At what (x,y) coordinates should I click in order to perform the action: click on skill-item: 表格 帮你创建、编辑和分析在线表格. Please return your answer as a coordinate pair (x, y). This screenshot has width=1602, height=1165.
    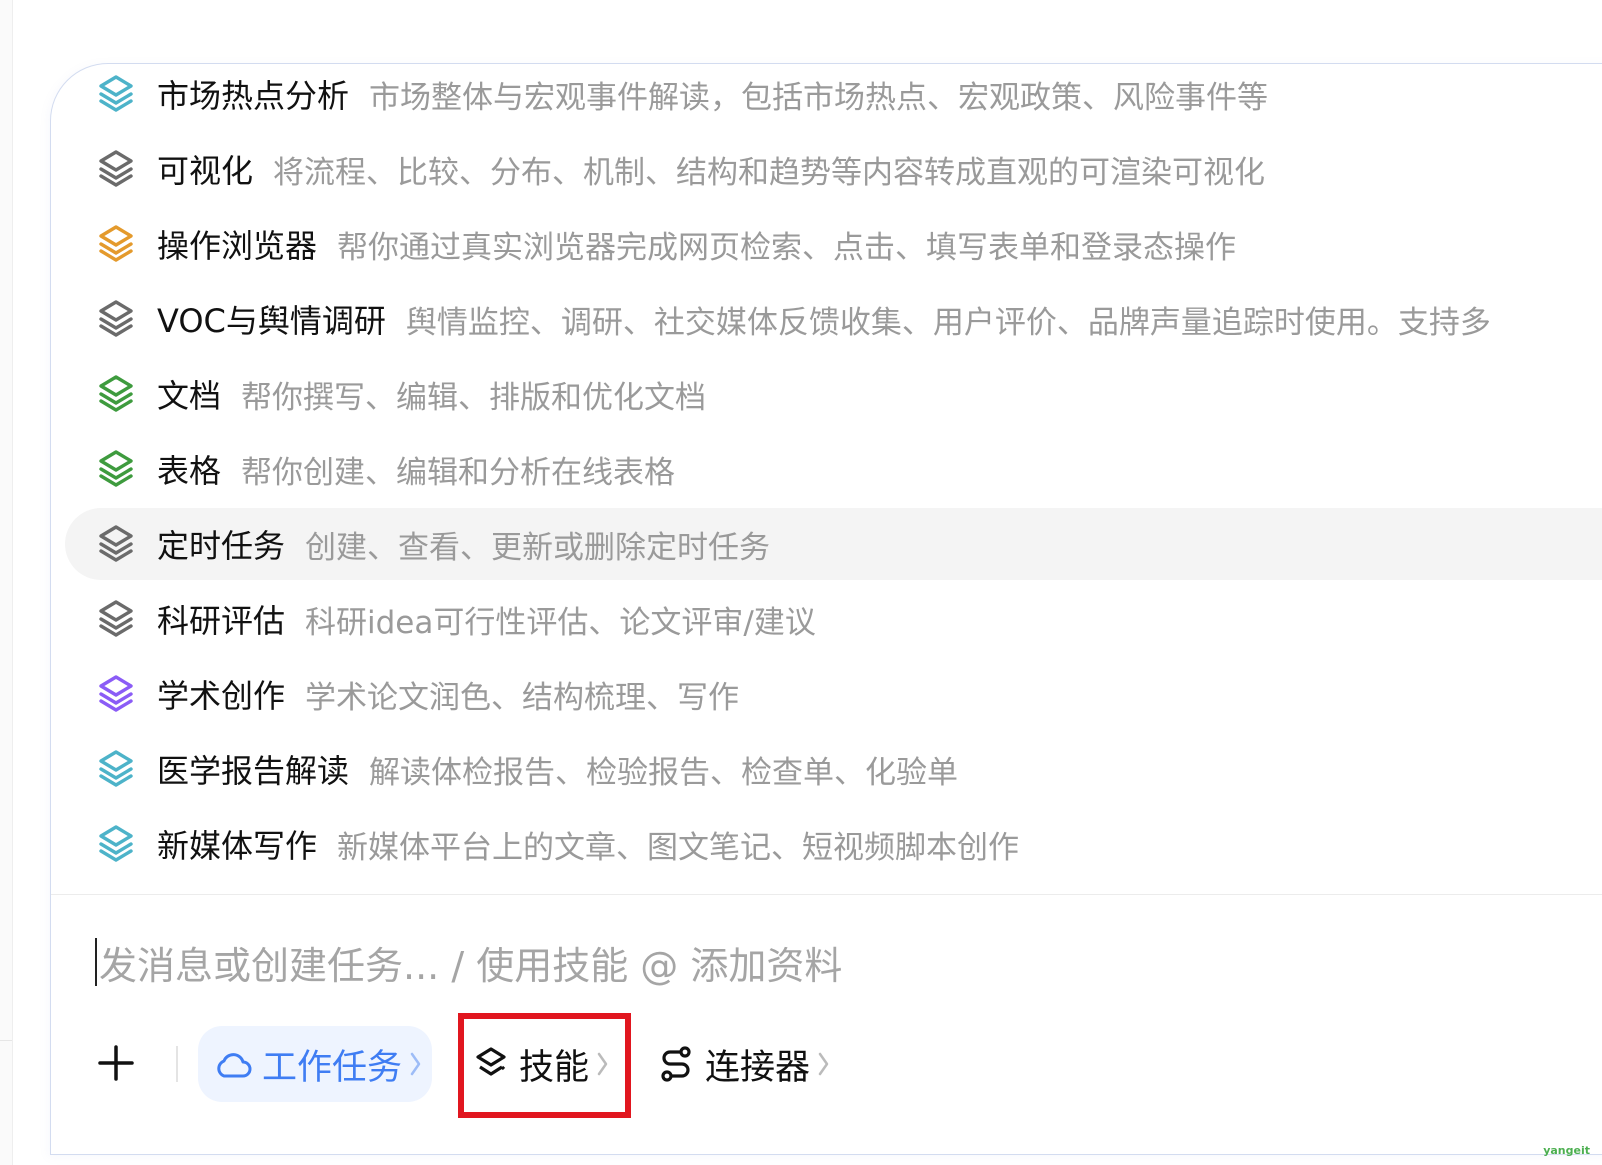
    Looking at the image, I should click on (833, 469).